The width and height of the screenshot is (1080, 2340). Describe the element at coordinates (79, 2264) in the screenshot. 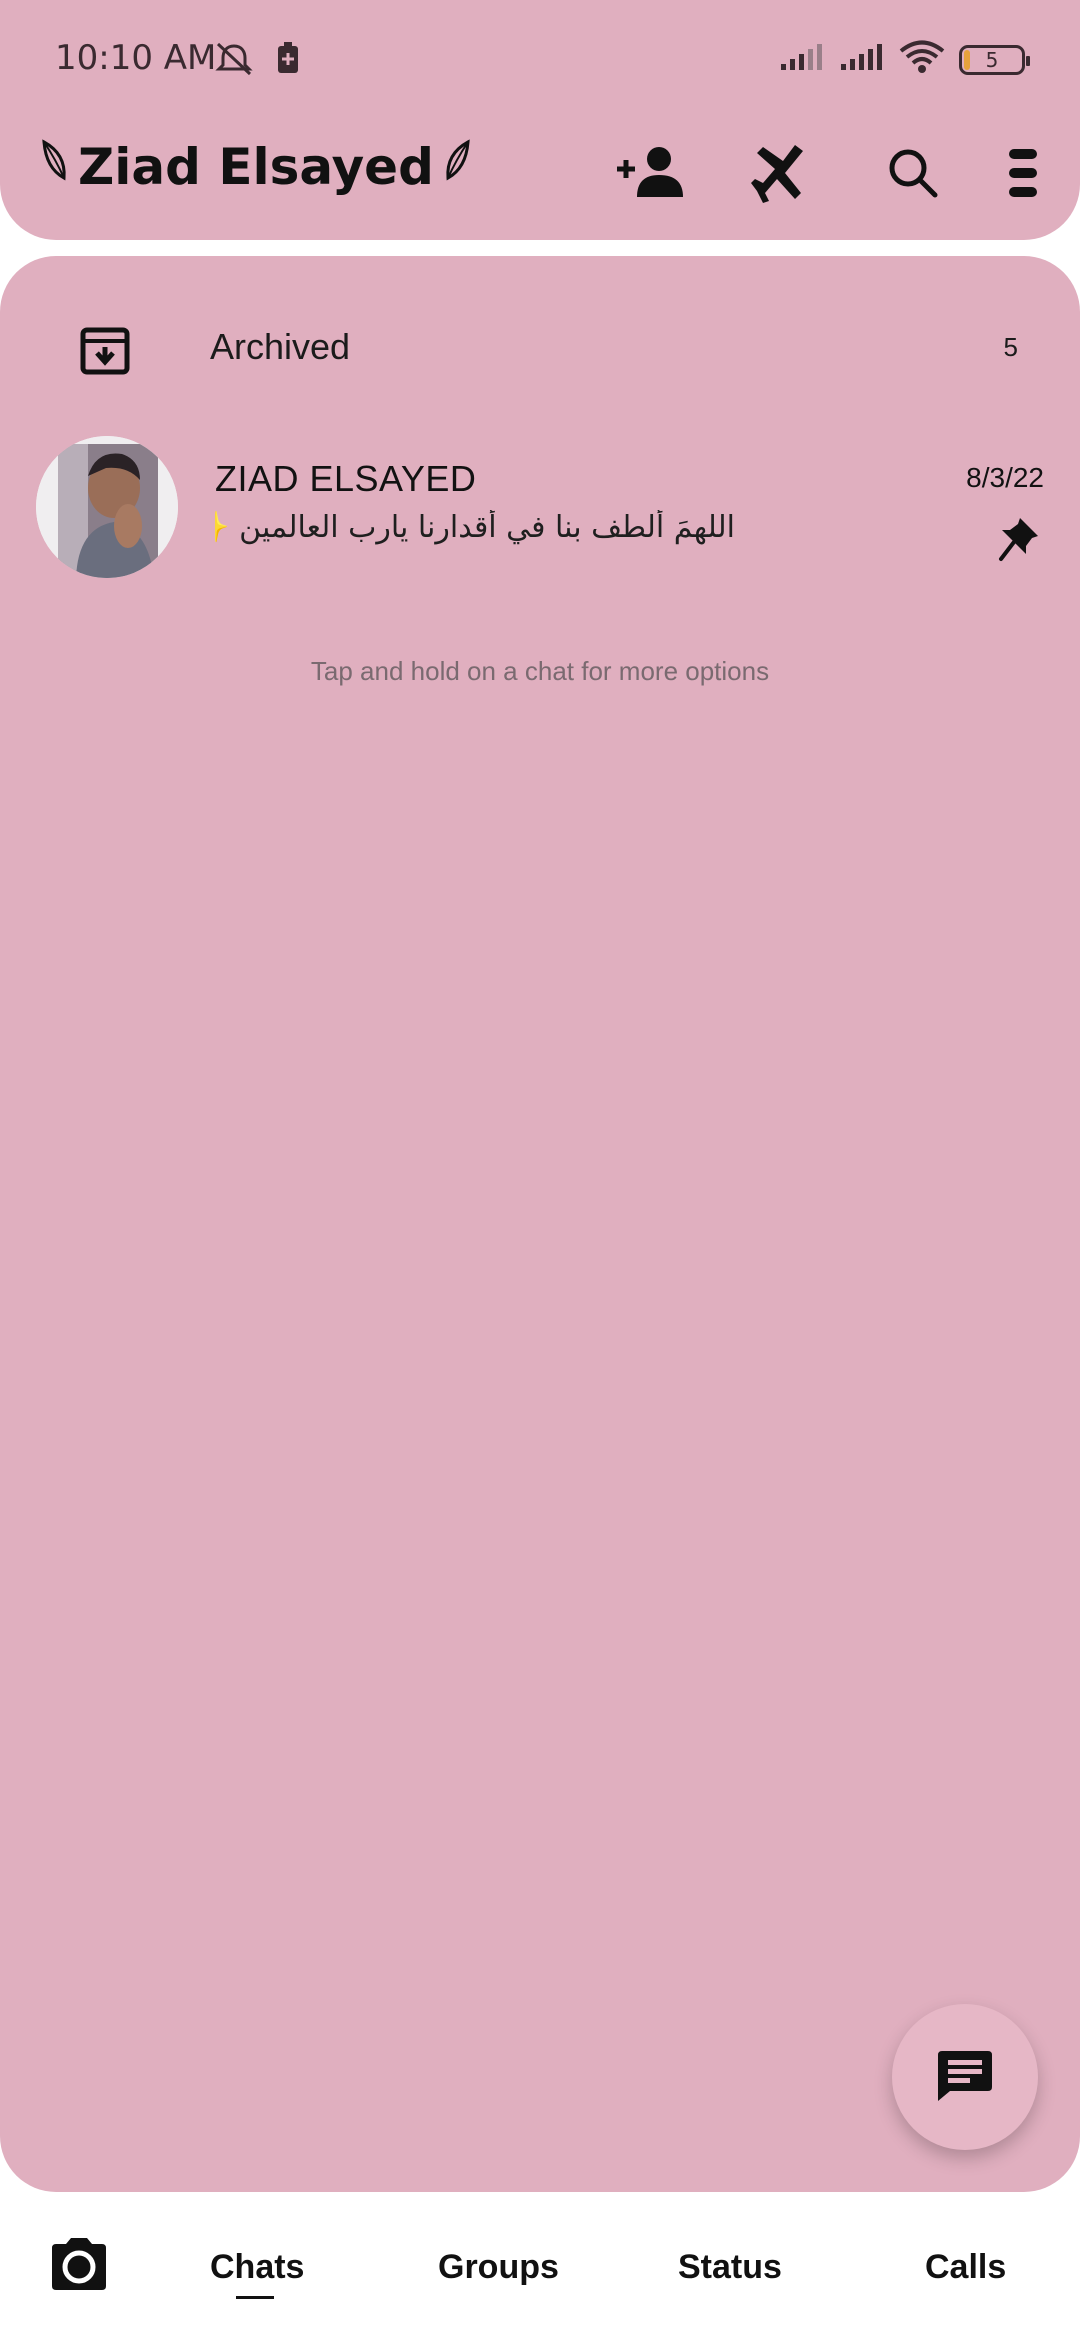

I see `camera-button` at that location.